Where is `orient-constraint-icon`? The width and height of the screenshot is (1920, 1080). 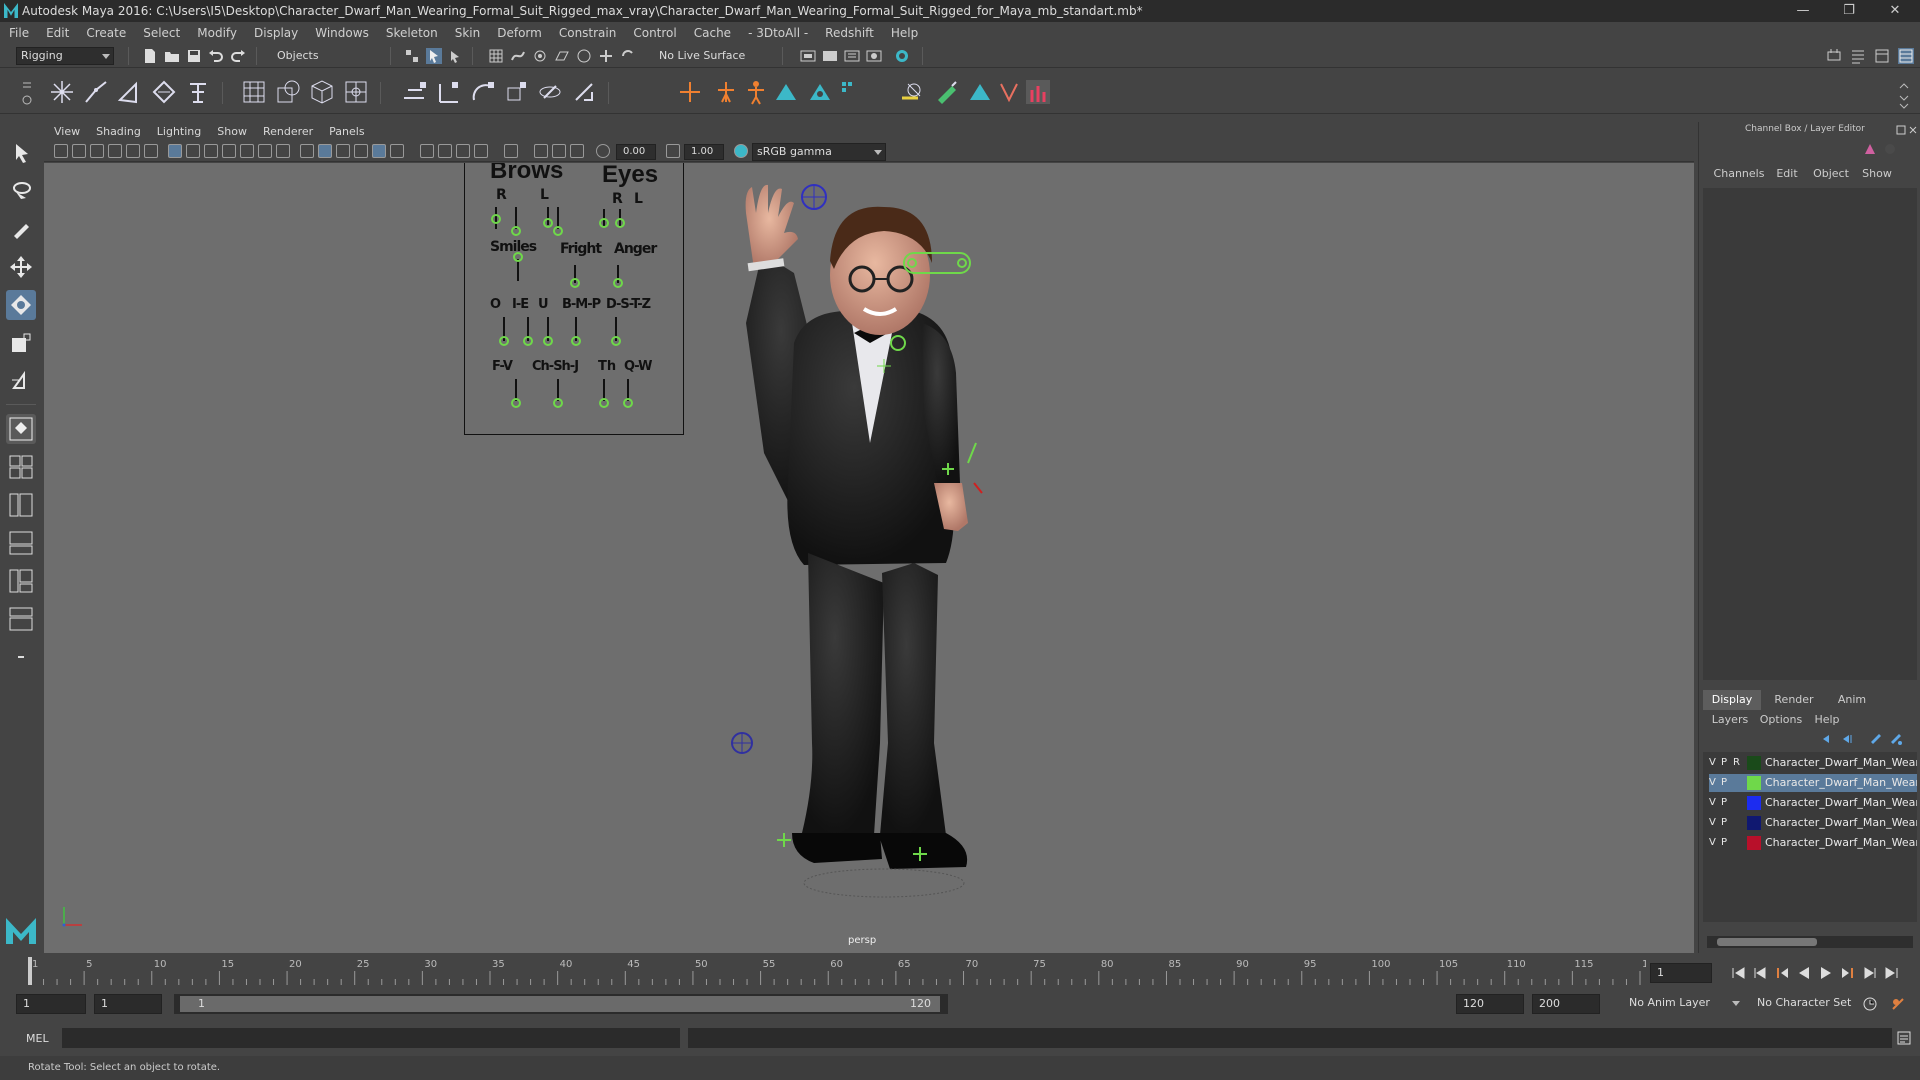
orient-constraint-icon is located at coordinates (482, 92).